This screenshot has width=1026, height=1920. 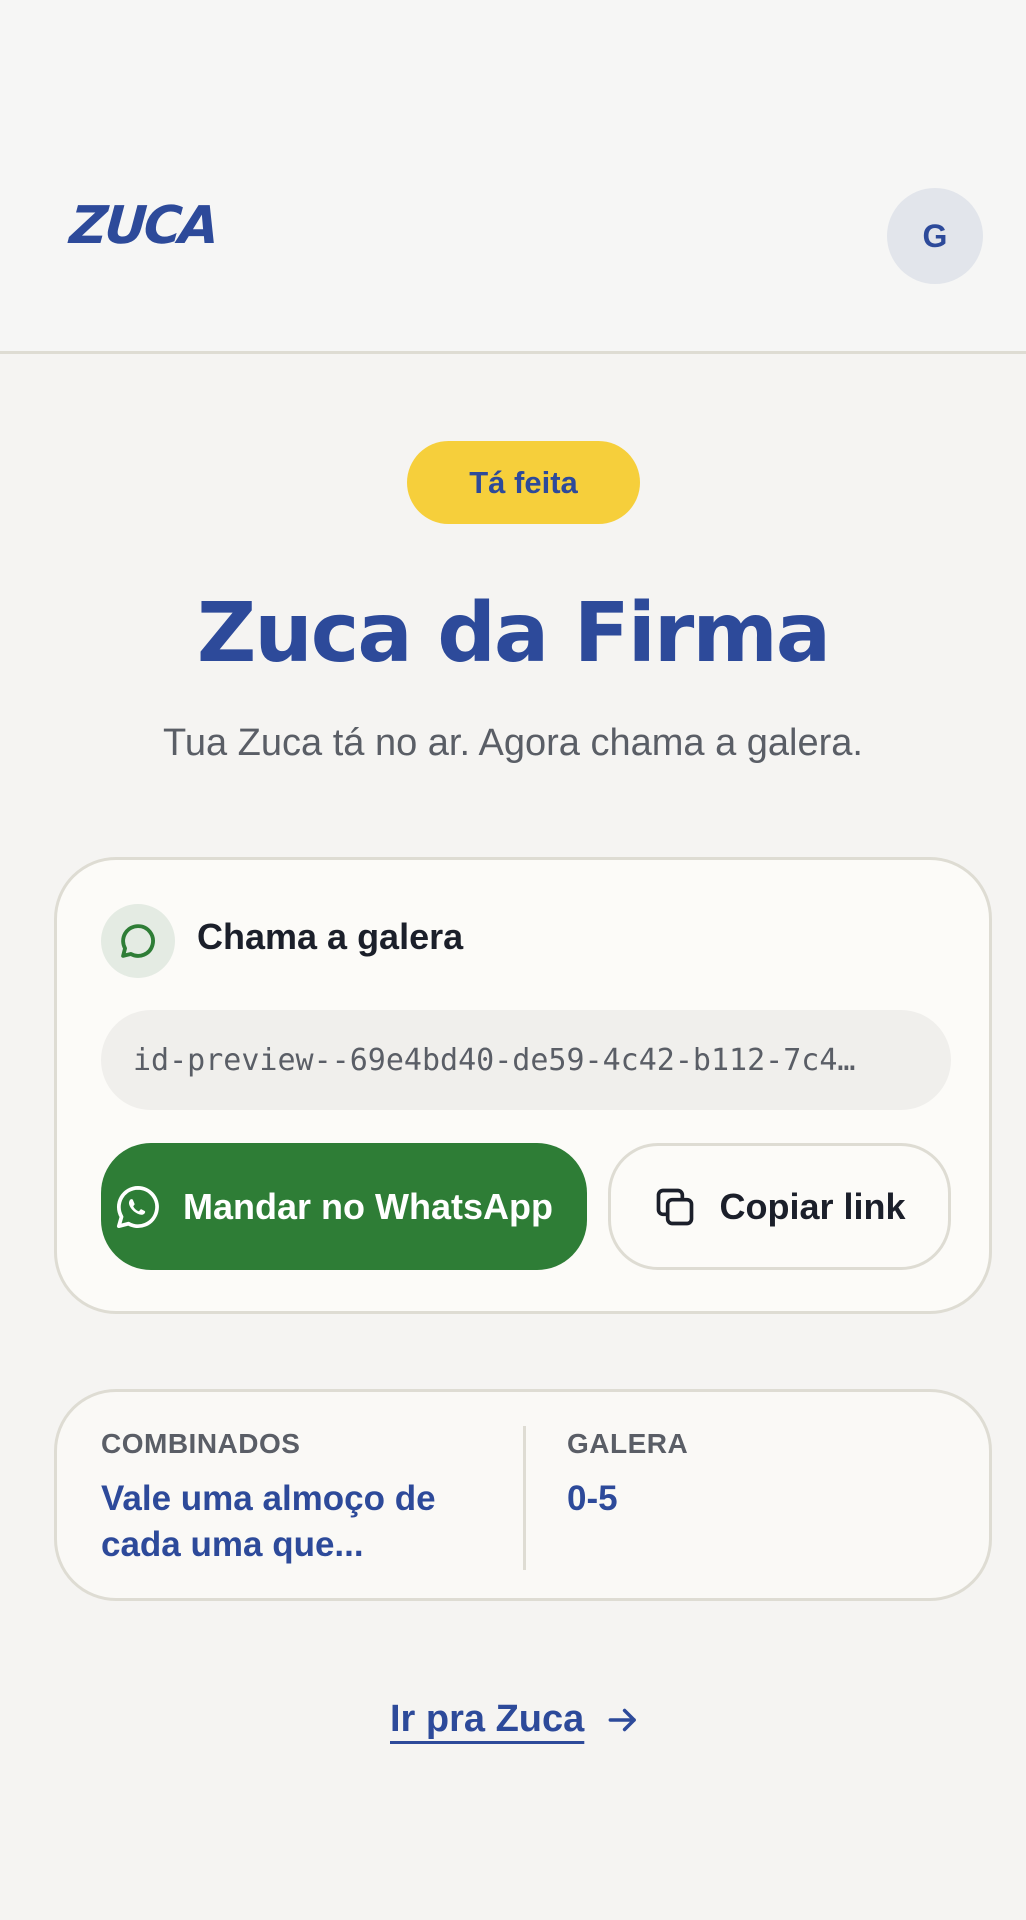 I want to click on status-badge: Tá feita, so click(x=523, y=482).